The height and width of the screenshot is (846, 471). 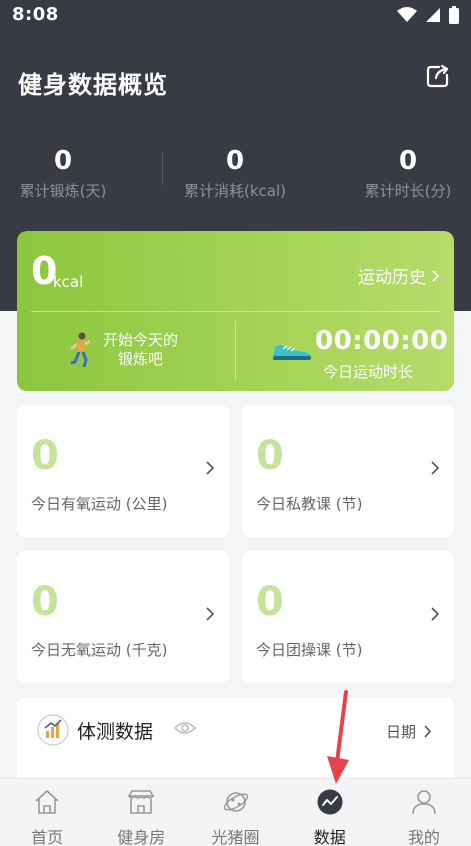 What do you see at coordinates (141, 359) in the screenshot?
I see `start-workout-line2: 锻炼吧` at bounding box center [141, 359].